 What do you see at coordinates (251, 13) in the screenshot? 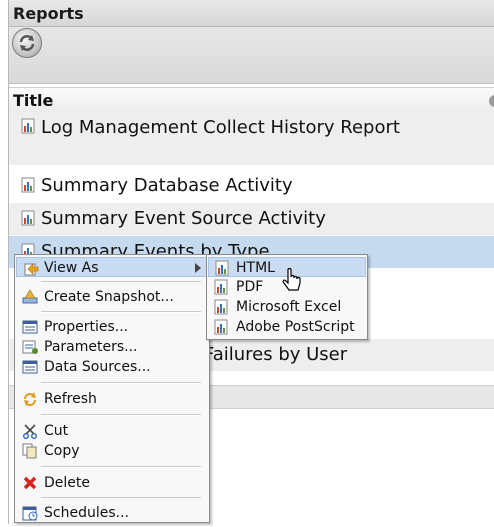
I see `panel-title: Reports` at bounding box center [251, 13].